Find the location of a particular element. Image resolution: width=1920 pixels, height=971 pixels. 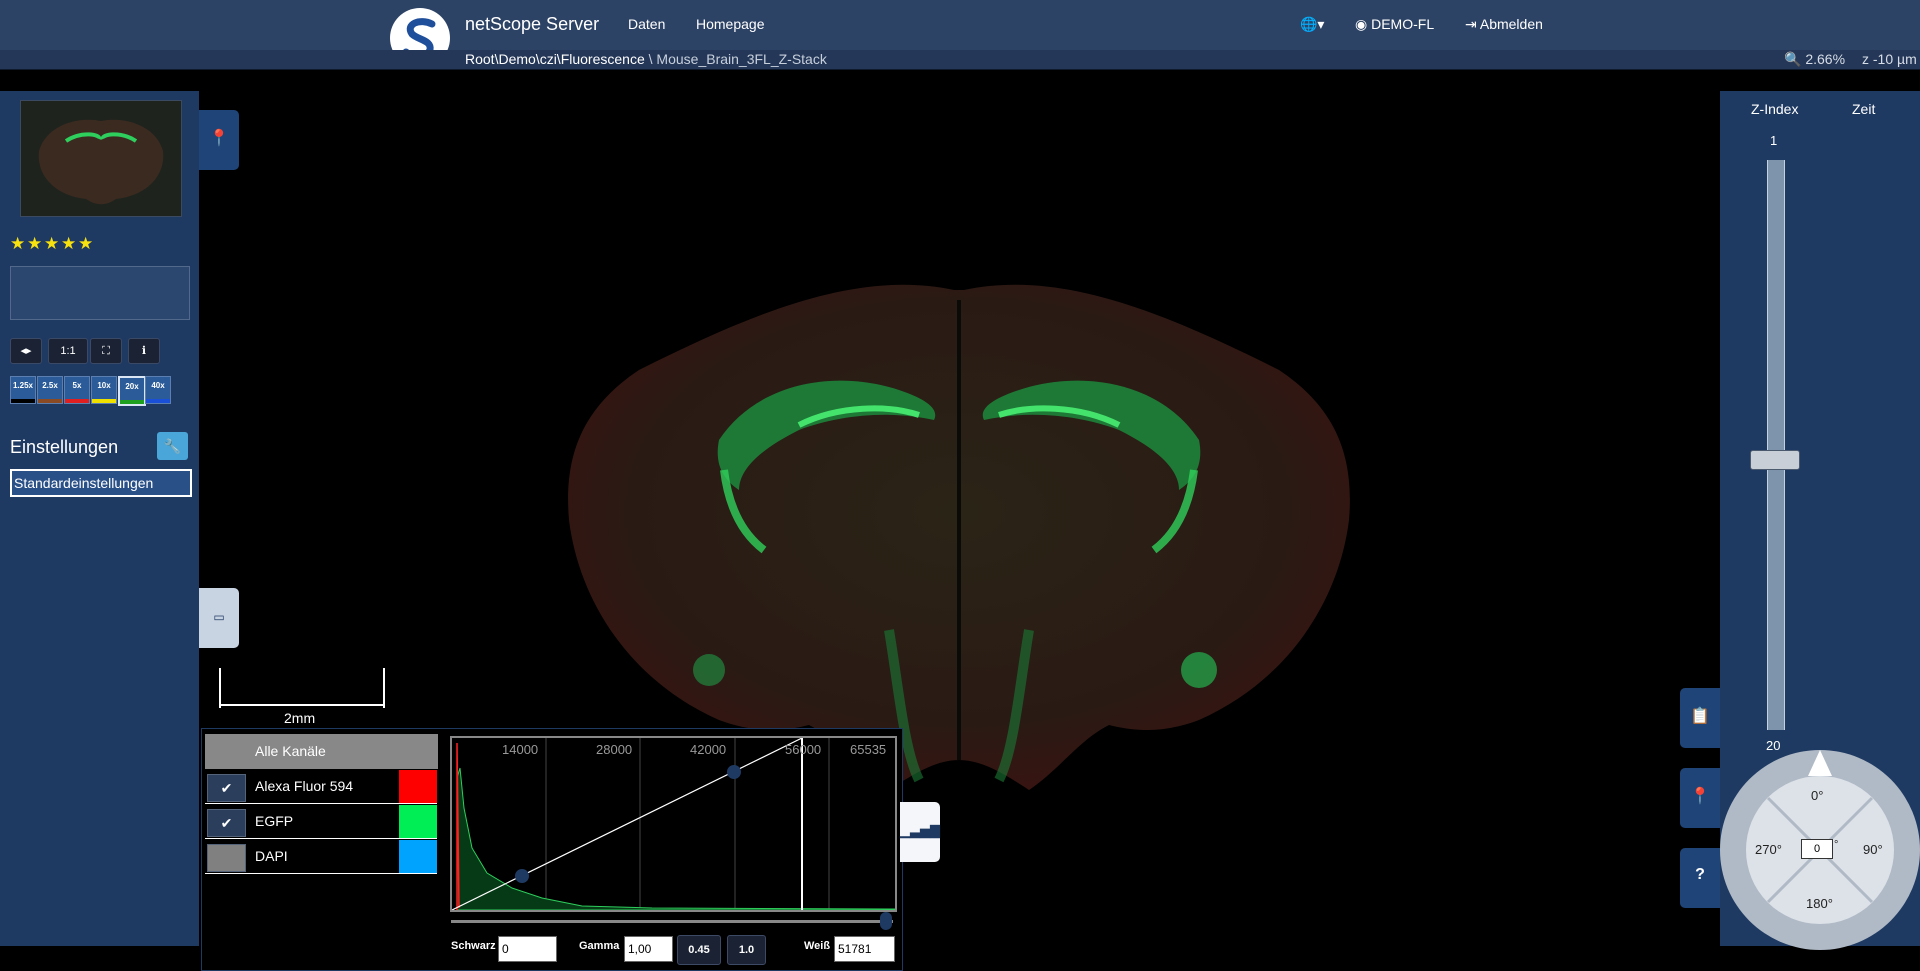

gamma-preset-10: 1.0 is located at coordinates (746, 950).